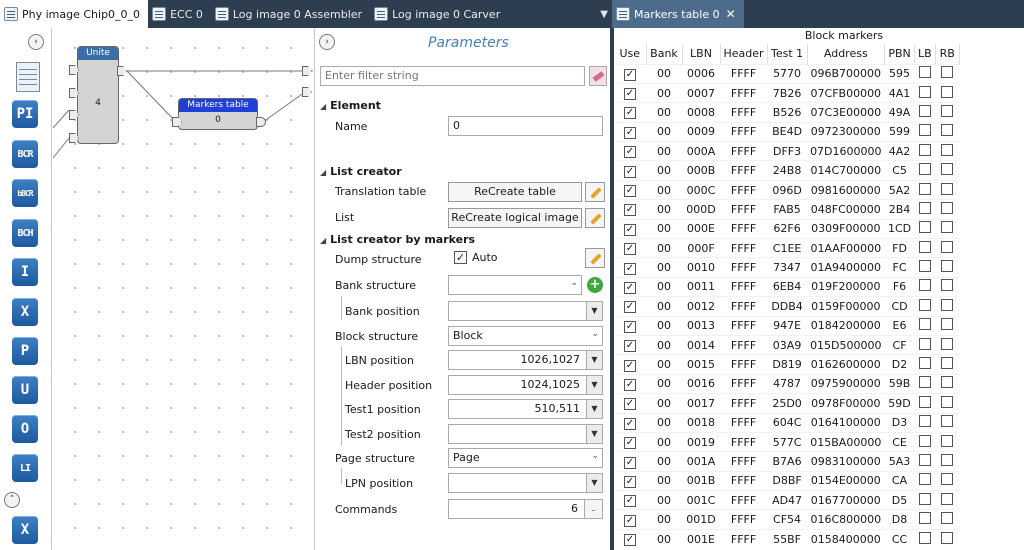  What do you see at coordinates (678, 14) in the screenshot?
I see `tab-markers-table: Markers table 0 ✕` at bounding box center [678, 14].